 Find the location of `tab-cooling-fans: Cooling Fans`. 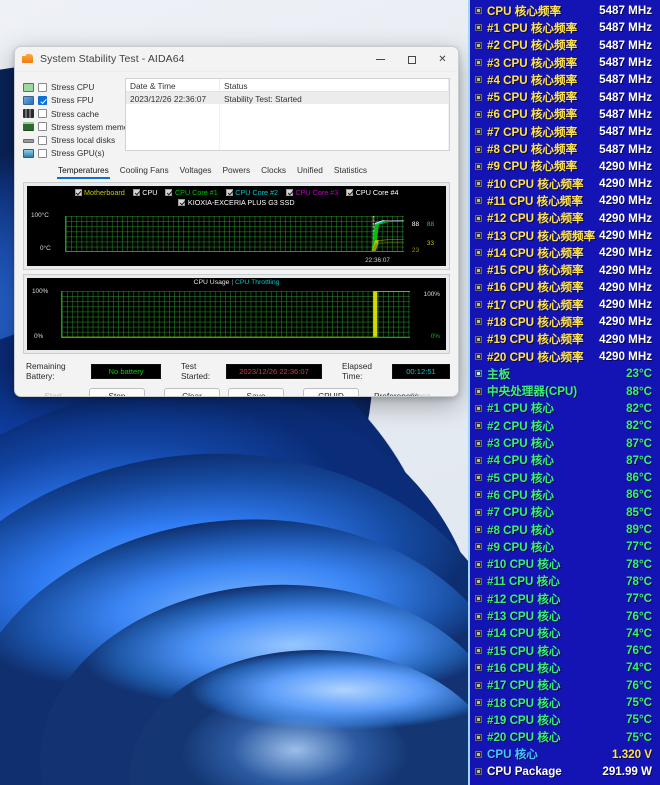

tab-cooling-fans: Cooling Fans is located at coordinates (144, 171).